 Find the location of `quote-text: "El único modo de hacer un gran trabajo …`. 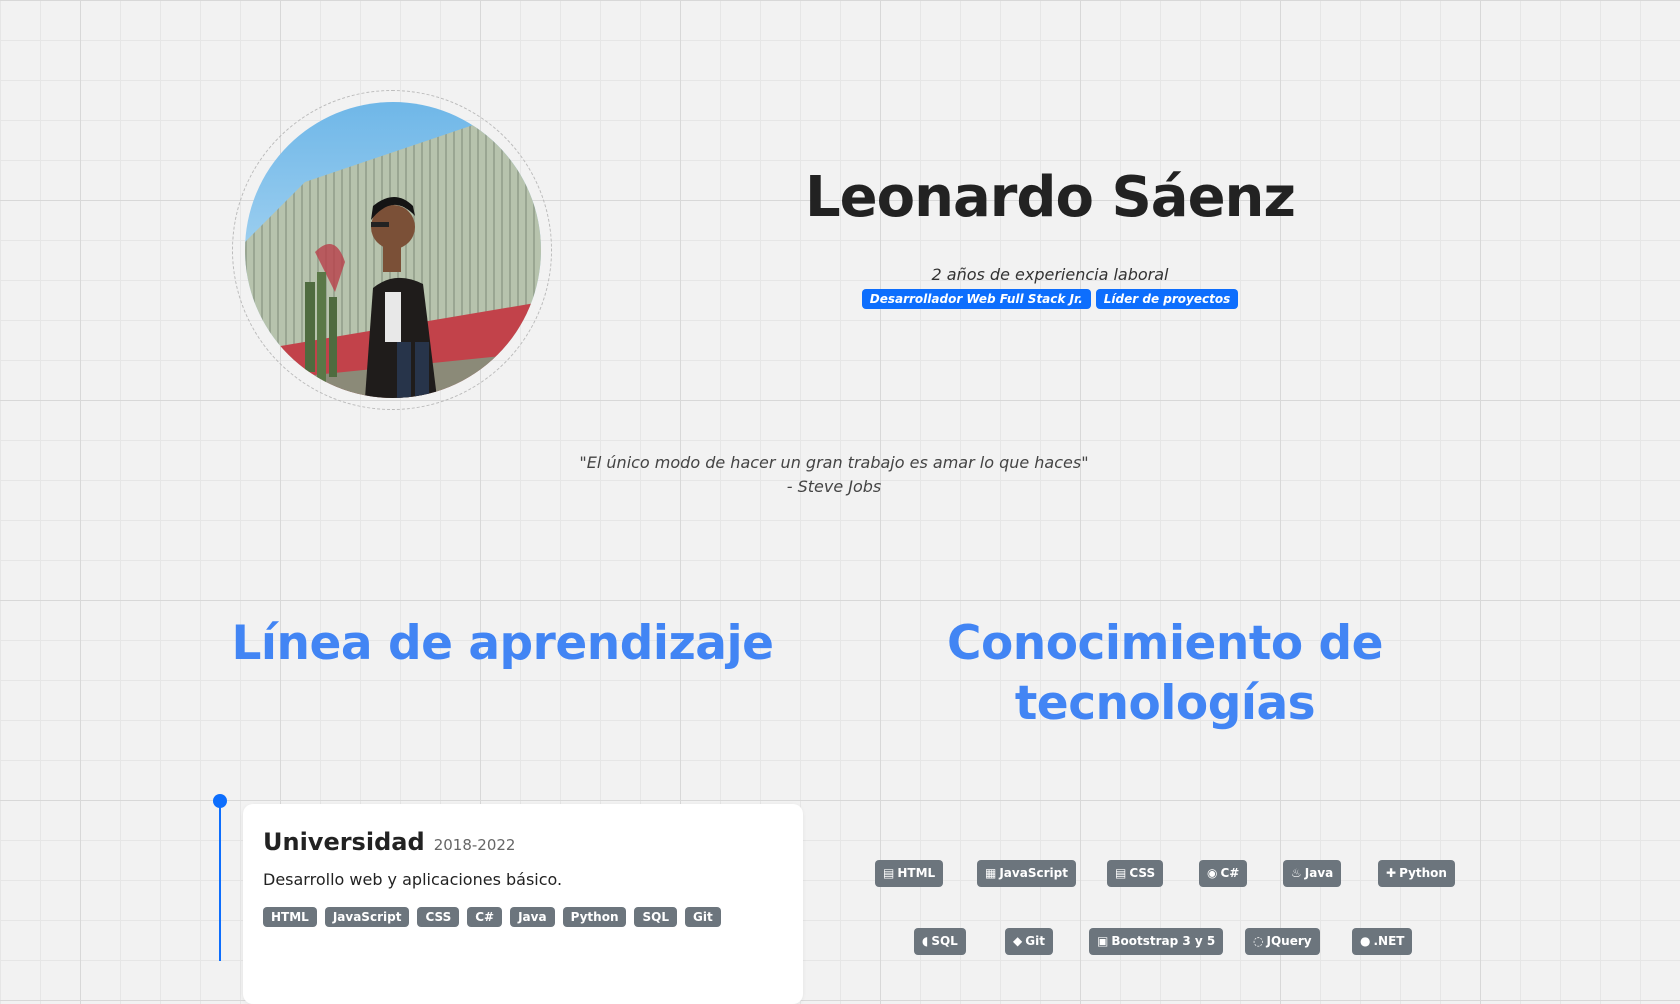

quote-text: "El único modo de hacer un gran trabajo … is located at coordinates (834, 462).